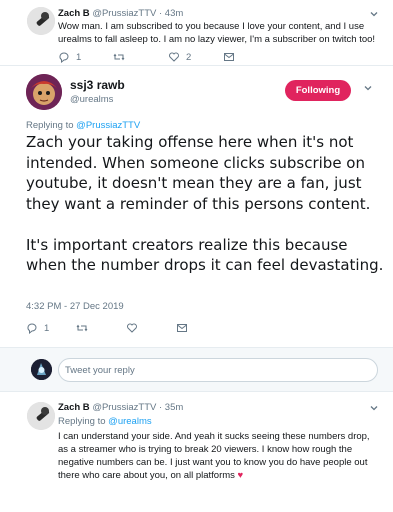  Describe the element at coordinates (189, 57) in the screenshot. I see `like-count: 2` at that location.